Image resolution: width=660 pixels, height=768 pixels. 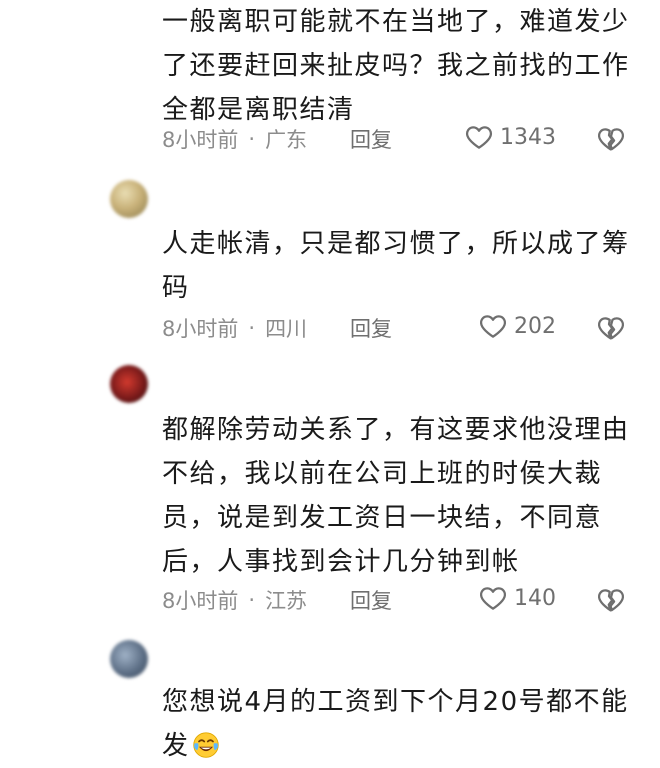 I want to click on crying-laughing-emoji, so click(x=205, y=745).